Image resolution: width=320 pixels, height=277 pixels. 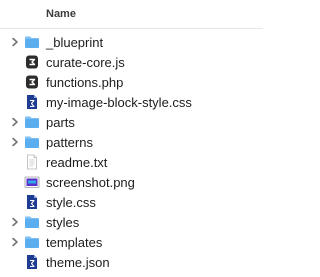 What do you see at coordinates (77, 162) in the screenshot?
I see `file-name: readme.txt` at bounding box center [77, 162].